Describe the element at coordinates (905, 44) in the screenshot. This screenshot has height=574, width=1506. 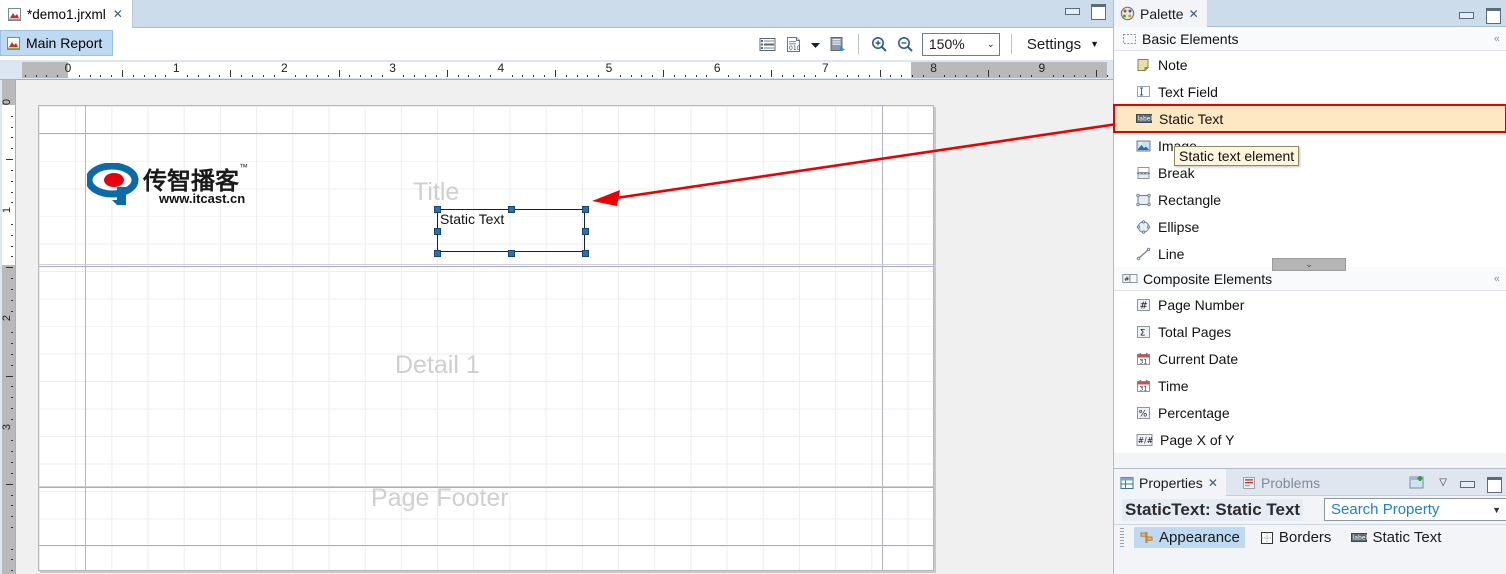
I see `zoom-out-icon` at that location.